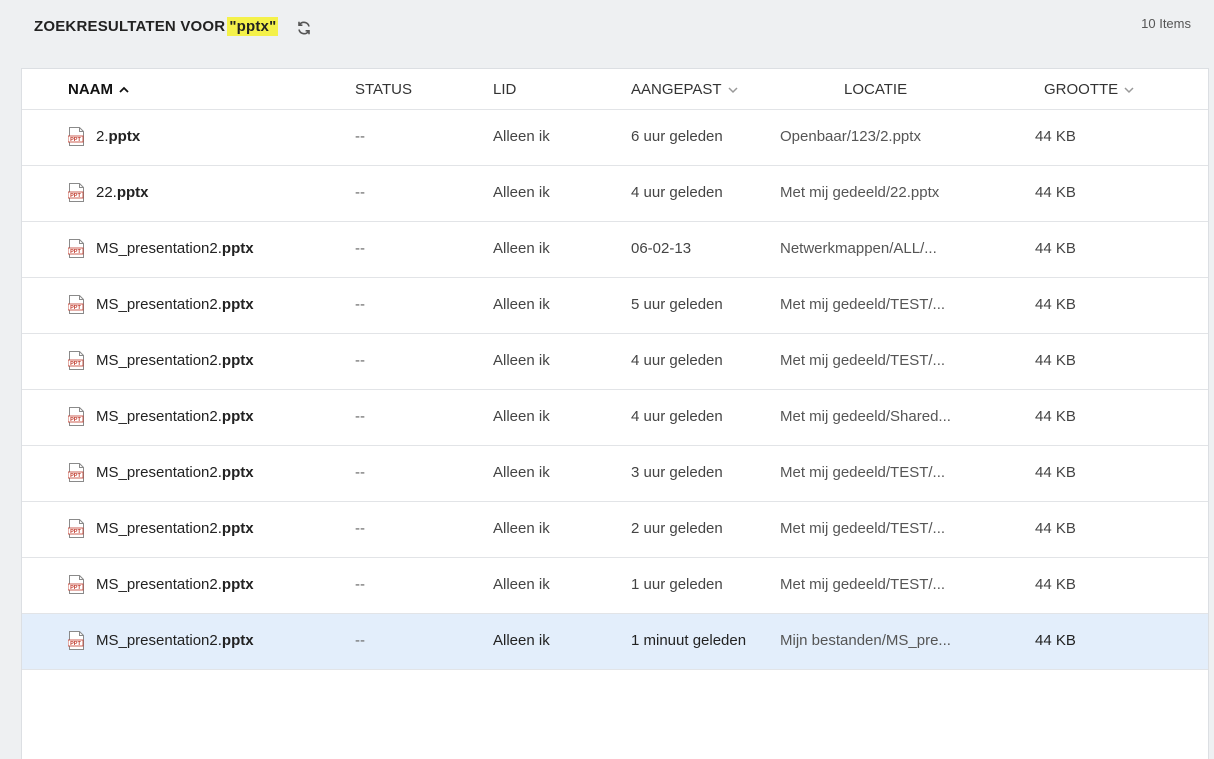 The width and height of the screenshot is (1214, 759). What do you see at coordinates (677, 472) in the screenshot?
I see `file-modified: 3 uur geleden` at bounding box center [677, 472].